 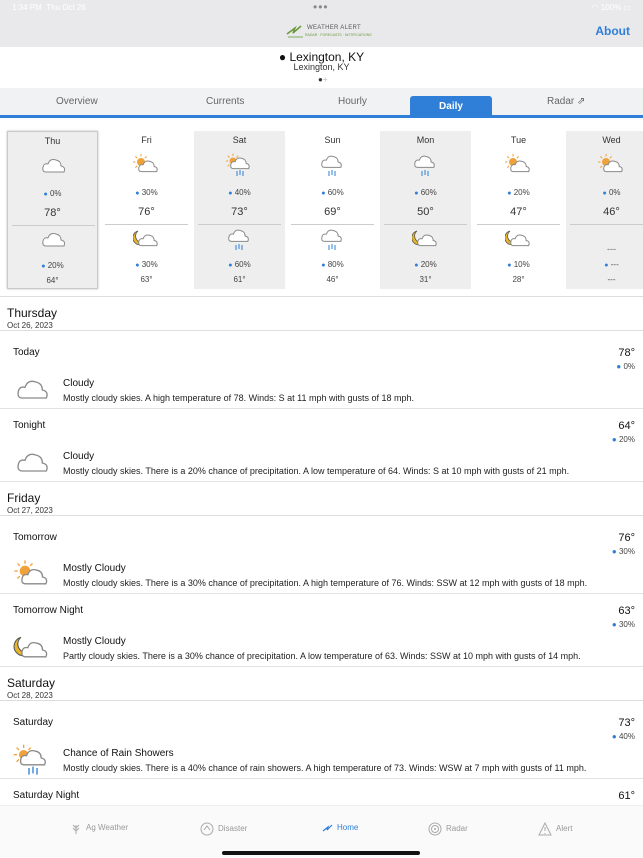 I want to click on section-day-name: Friday, so click(x=24, y=498).